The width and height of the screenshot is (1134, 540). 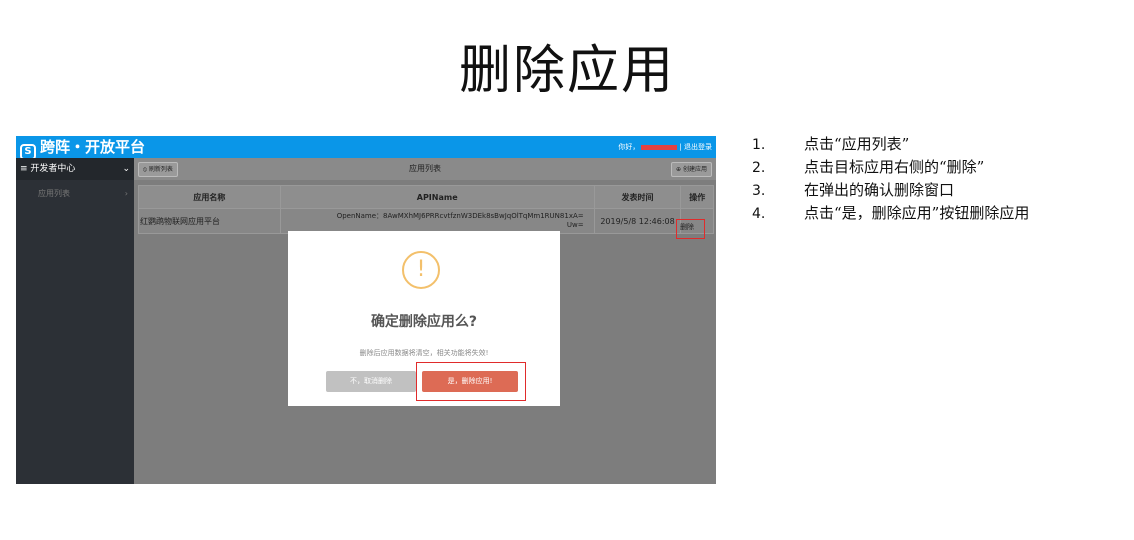 What do you see at coordinates (75, 321) in the screenshot?
I see `sidebar: ≡ 开发者中心 ⌄ 应用列表 ›` at bounding box center [75, 321].